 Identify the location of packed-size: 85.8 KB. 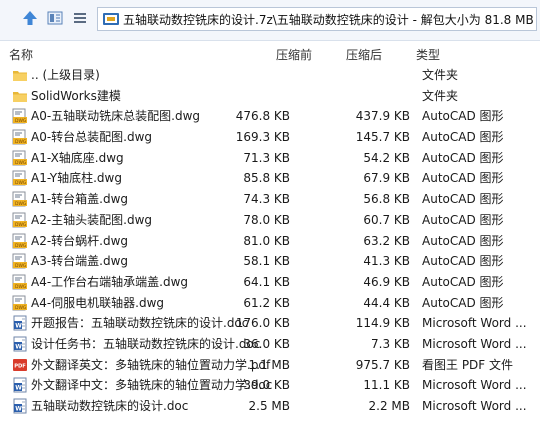
(266, 178).